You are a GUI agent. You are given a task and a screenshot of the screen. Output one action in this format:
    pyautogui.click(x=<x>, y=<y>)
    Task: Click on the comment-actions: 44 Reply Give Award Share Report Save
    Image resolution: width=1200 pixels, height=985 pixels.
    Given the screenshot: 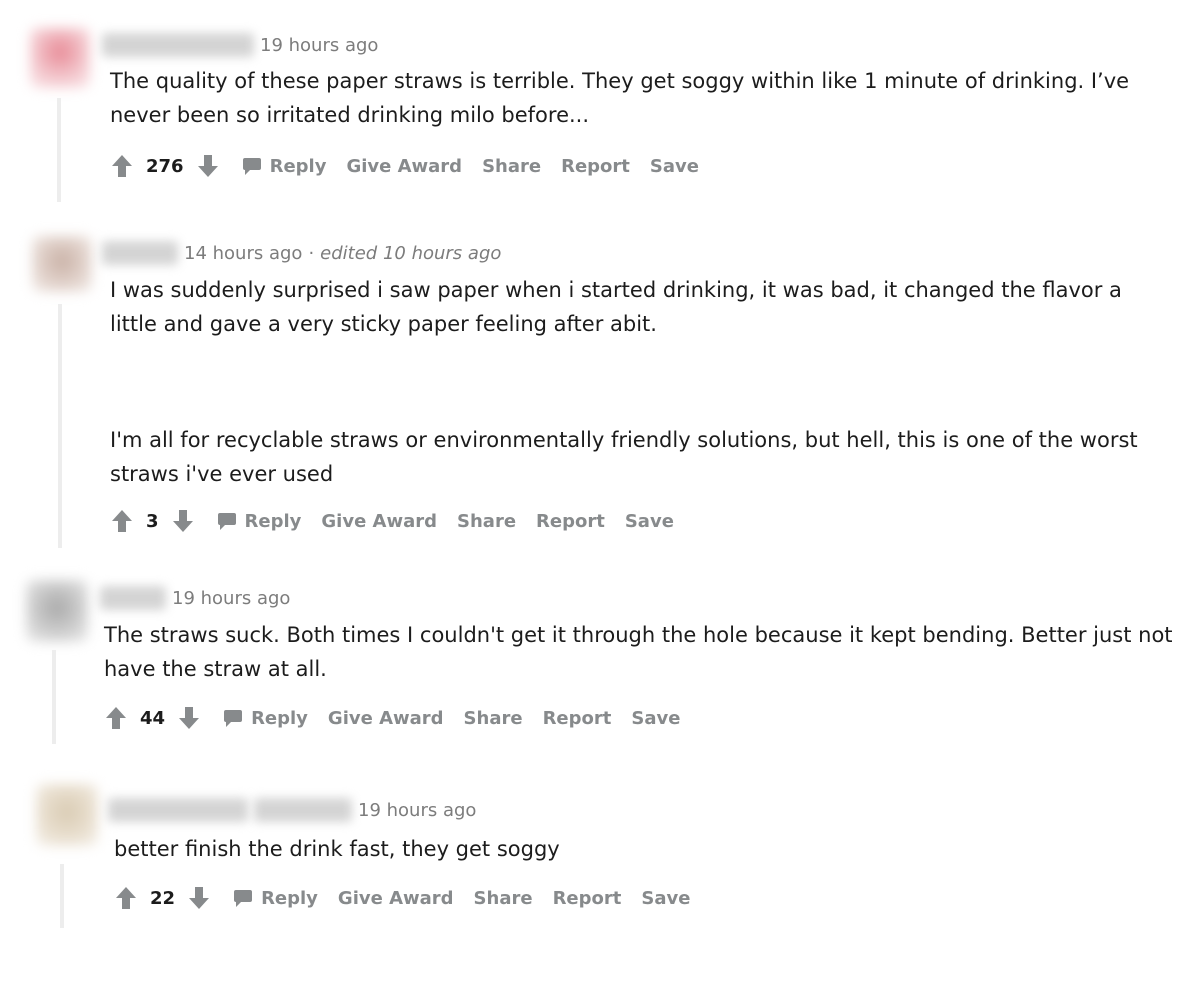 What is the action you would take?
    pyautogui.click(x=392, y=718)
    